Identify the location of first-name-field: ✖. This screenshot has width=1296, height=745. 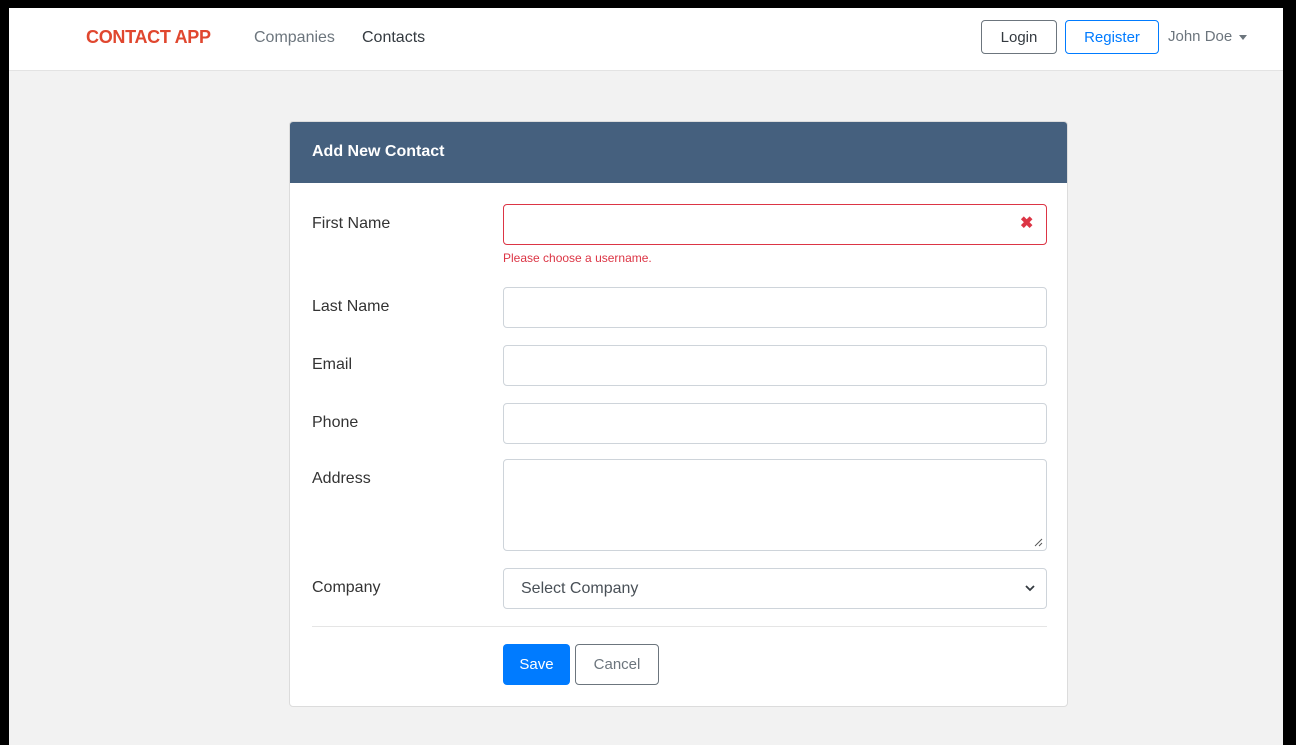
(775, 224).